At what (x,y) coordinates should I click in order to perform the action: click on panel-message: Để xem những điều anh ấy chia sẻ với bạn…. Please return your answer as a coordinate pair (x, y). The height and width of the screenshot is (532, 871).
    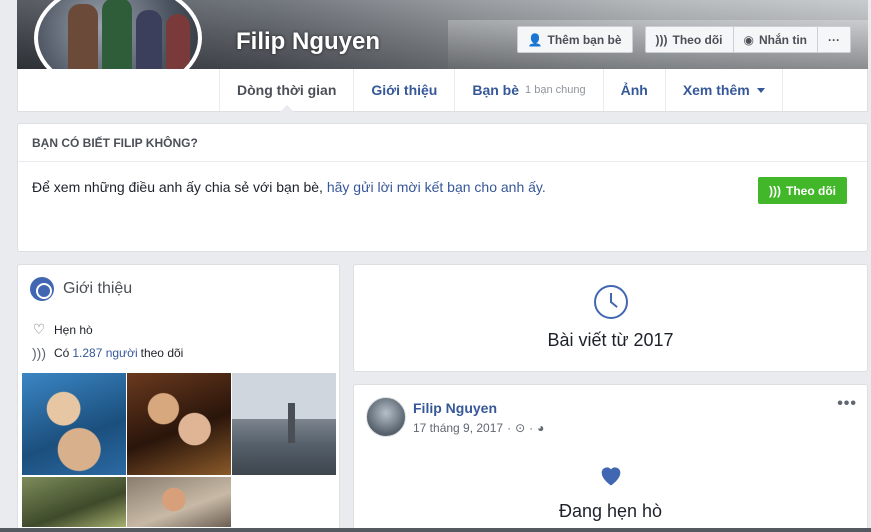
    Looking at the image, I should click on (289, 187).